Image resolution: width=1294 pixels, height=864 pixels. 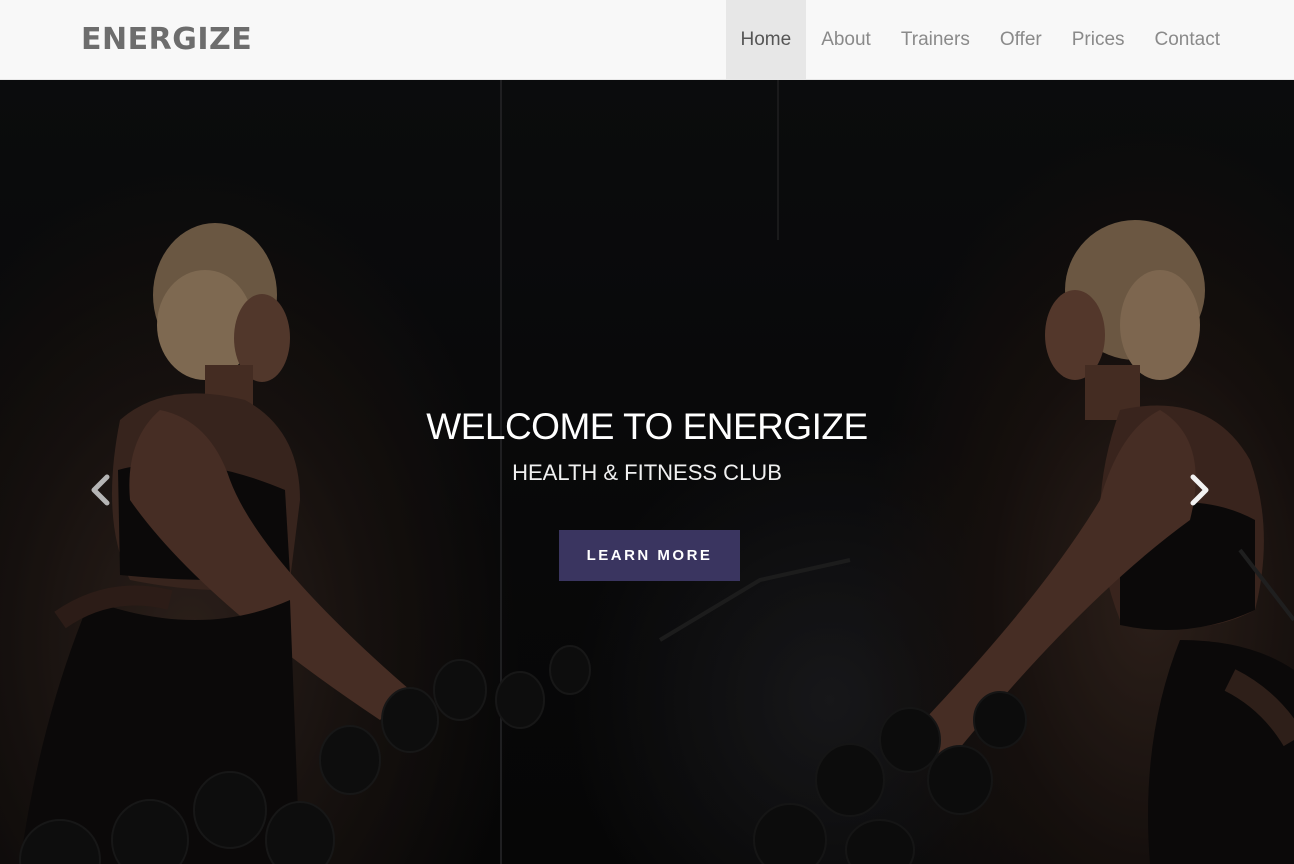 I want to click on carousel-prev-button, so click(x=100, y=490).